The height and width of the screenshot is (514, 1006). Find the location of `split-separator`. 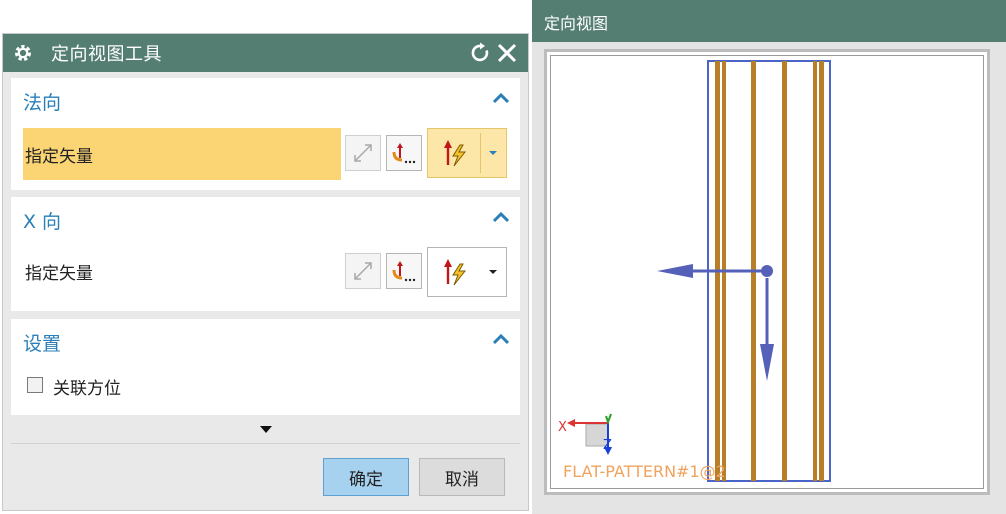

split-separator is located at coordinates (480, 153).